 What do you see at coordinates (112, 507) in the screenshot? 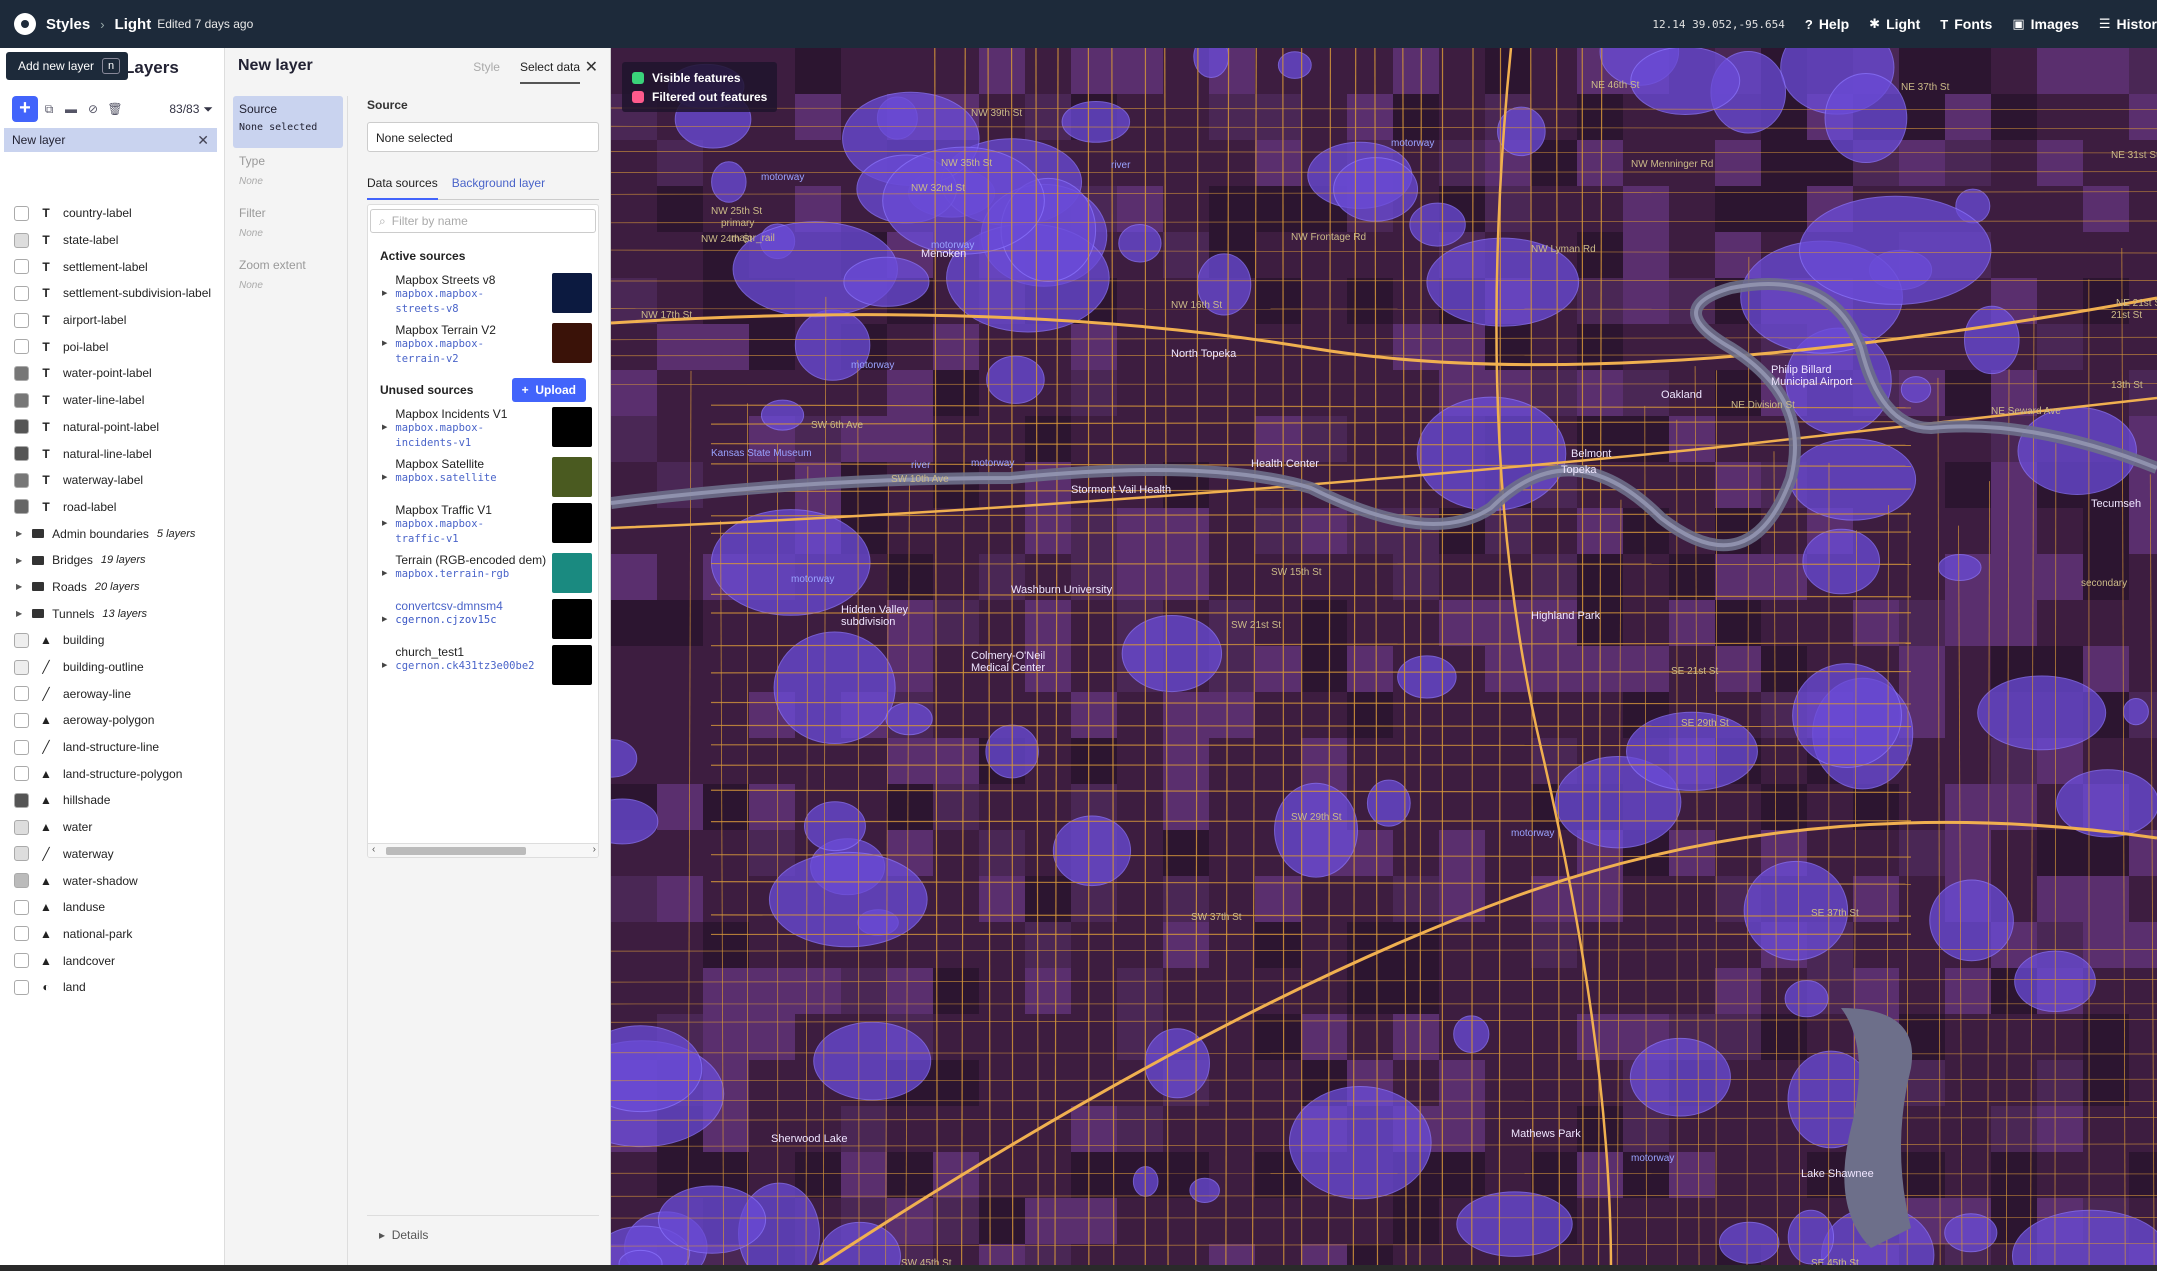
I see `layer-row: Troad-label` at bounding box center [112, 507].